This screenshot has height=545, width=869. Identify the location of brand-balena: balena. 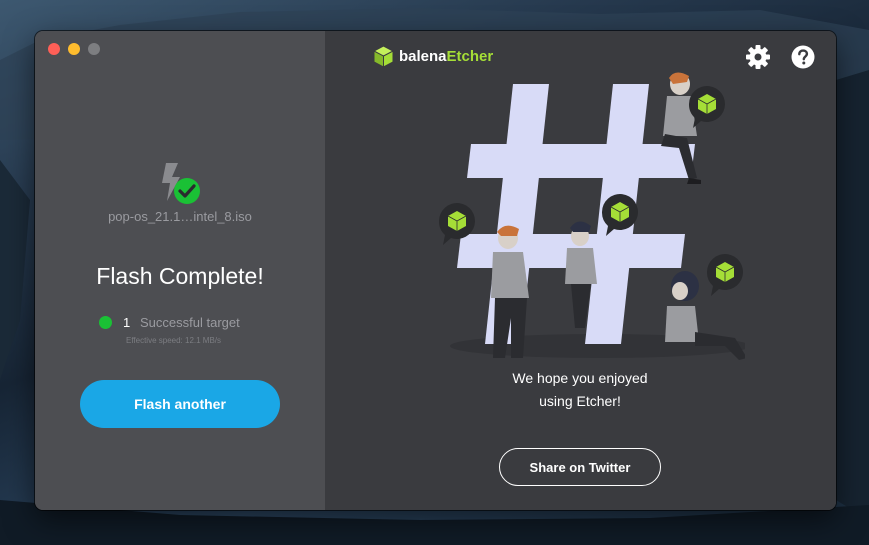
(423, 56).